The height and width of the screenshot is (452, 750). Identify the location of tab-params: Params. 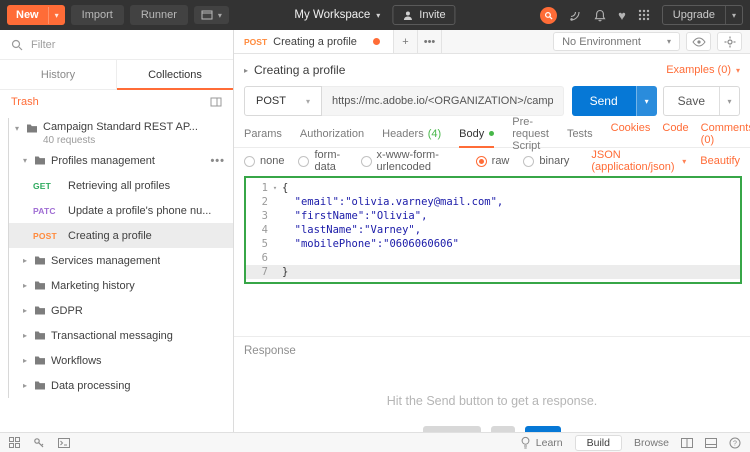
(263, 133).